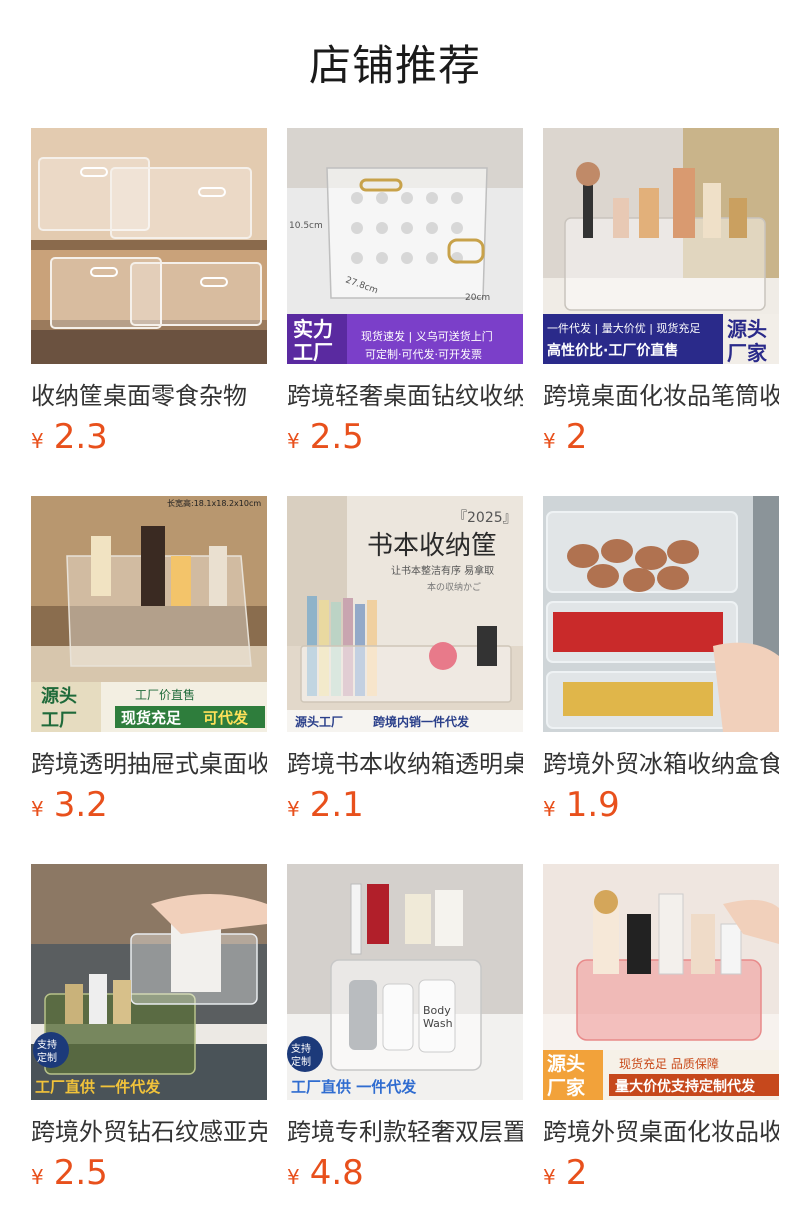 The height and width of the screenshot is (1232, 790). I want to click on product-name: 跨境轻奢桌面钻纹收纳, so click(405, 396).